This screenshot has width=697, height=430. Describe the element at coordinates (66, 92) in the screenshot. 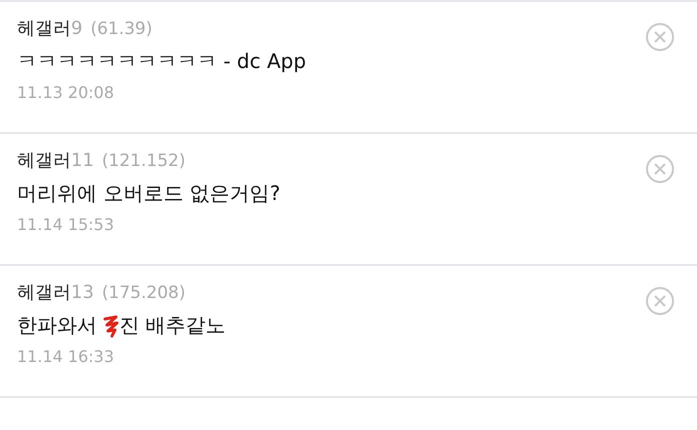

I see `timestamp: 11.13 20:08` at that location.